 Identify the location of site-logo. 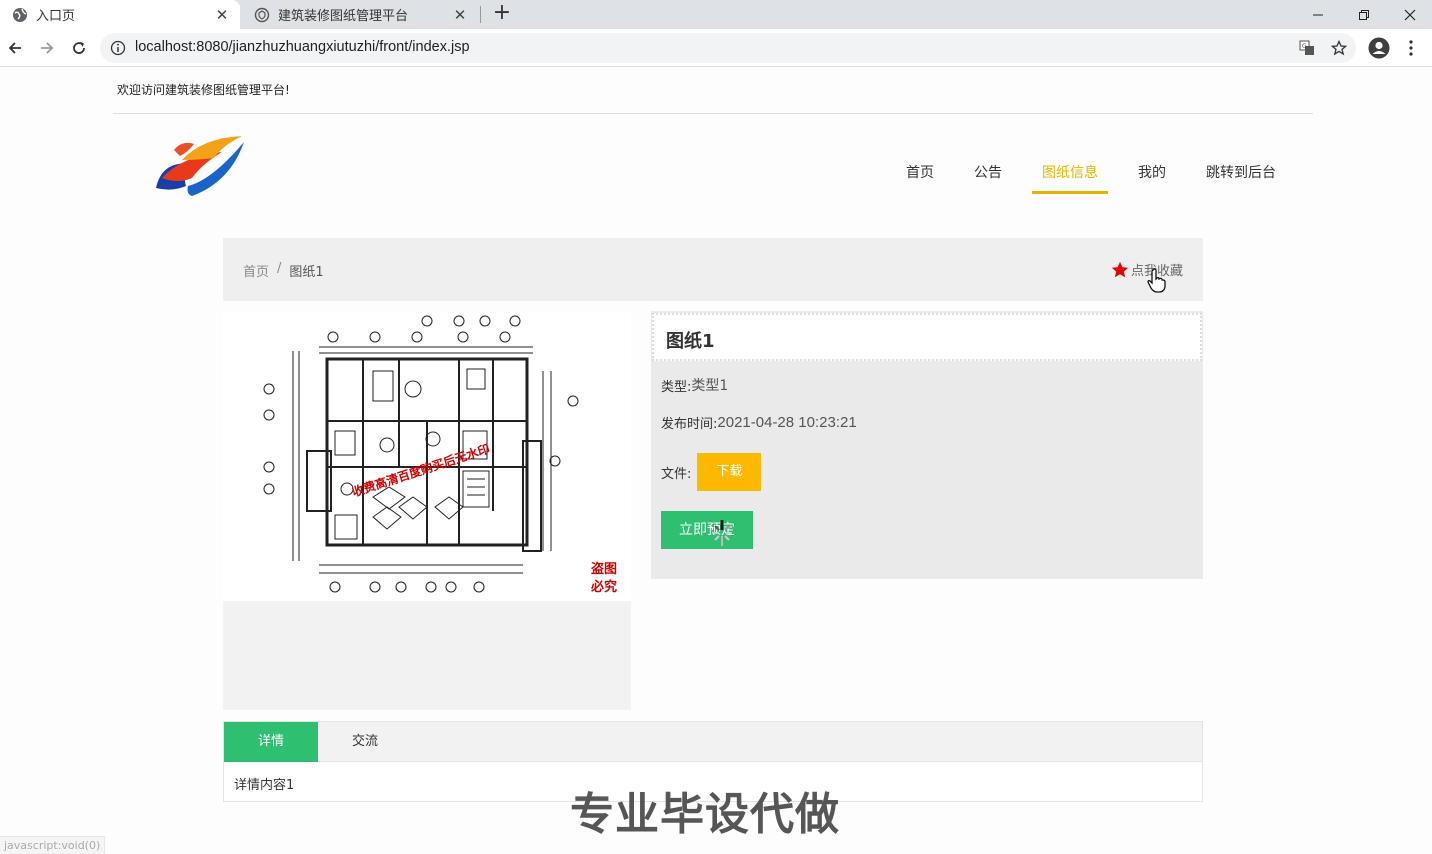
(200, 166).